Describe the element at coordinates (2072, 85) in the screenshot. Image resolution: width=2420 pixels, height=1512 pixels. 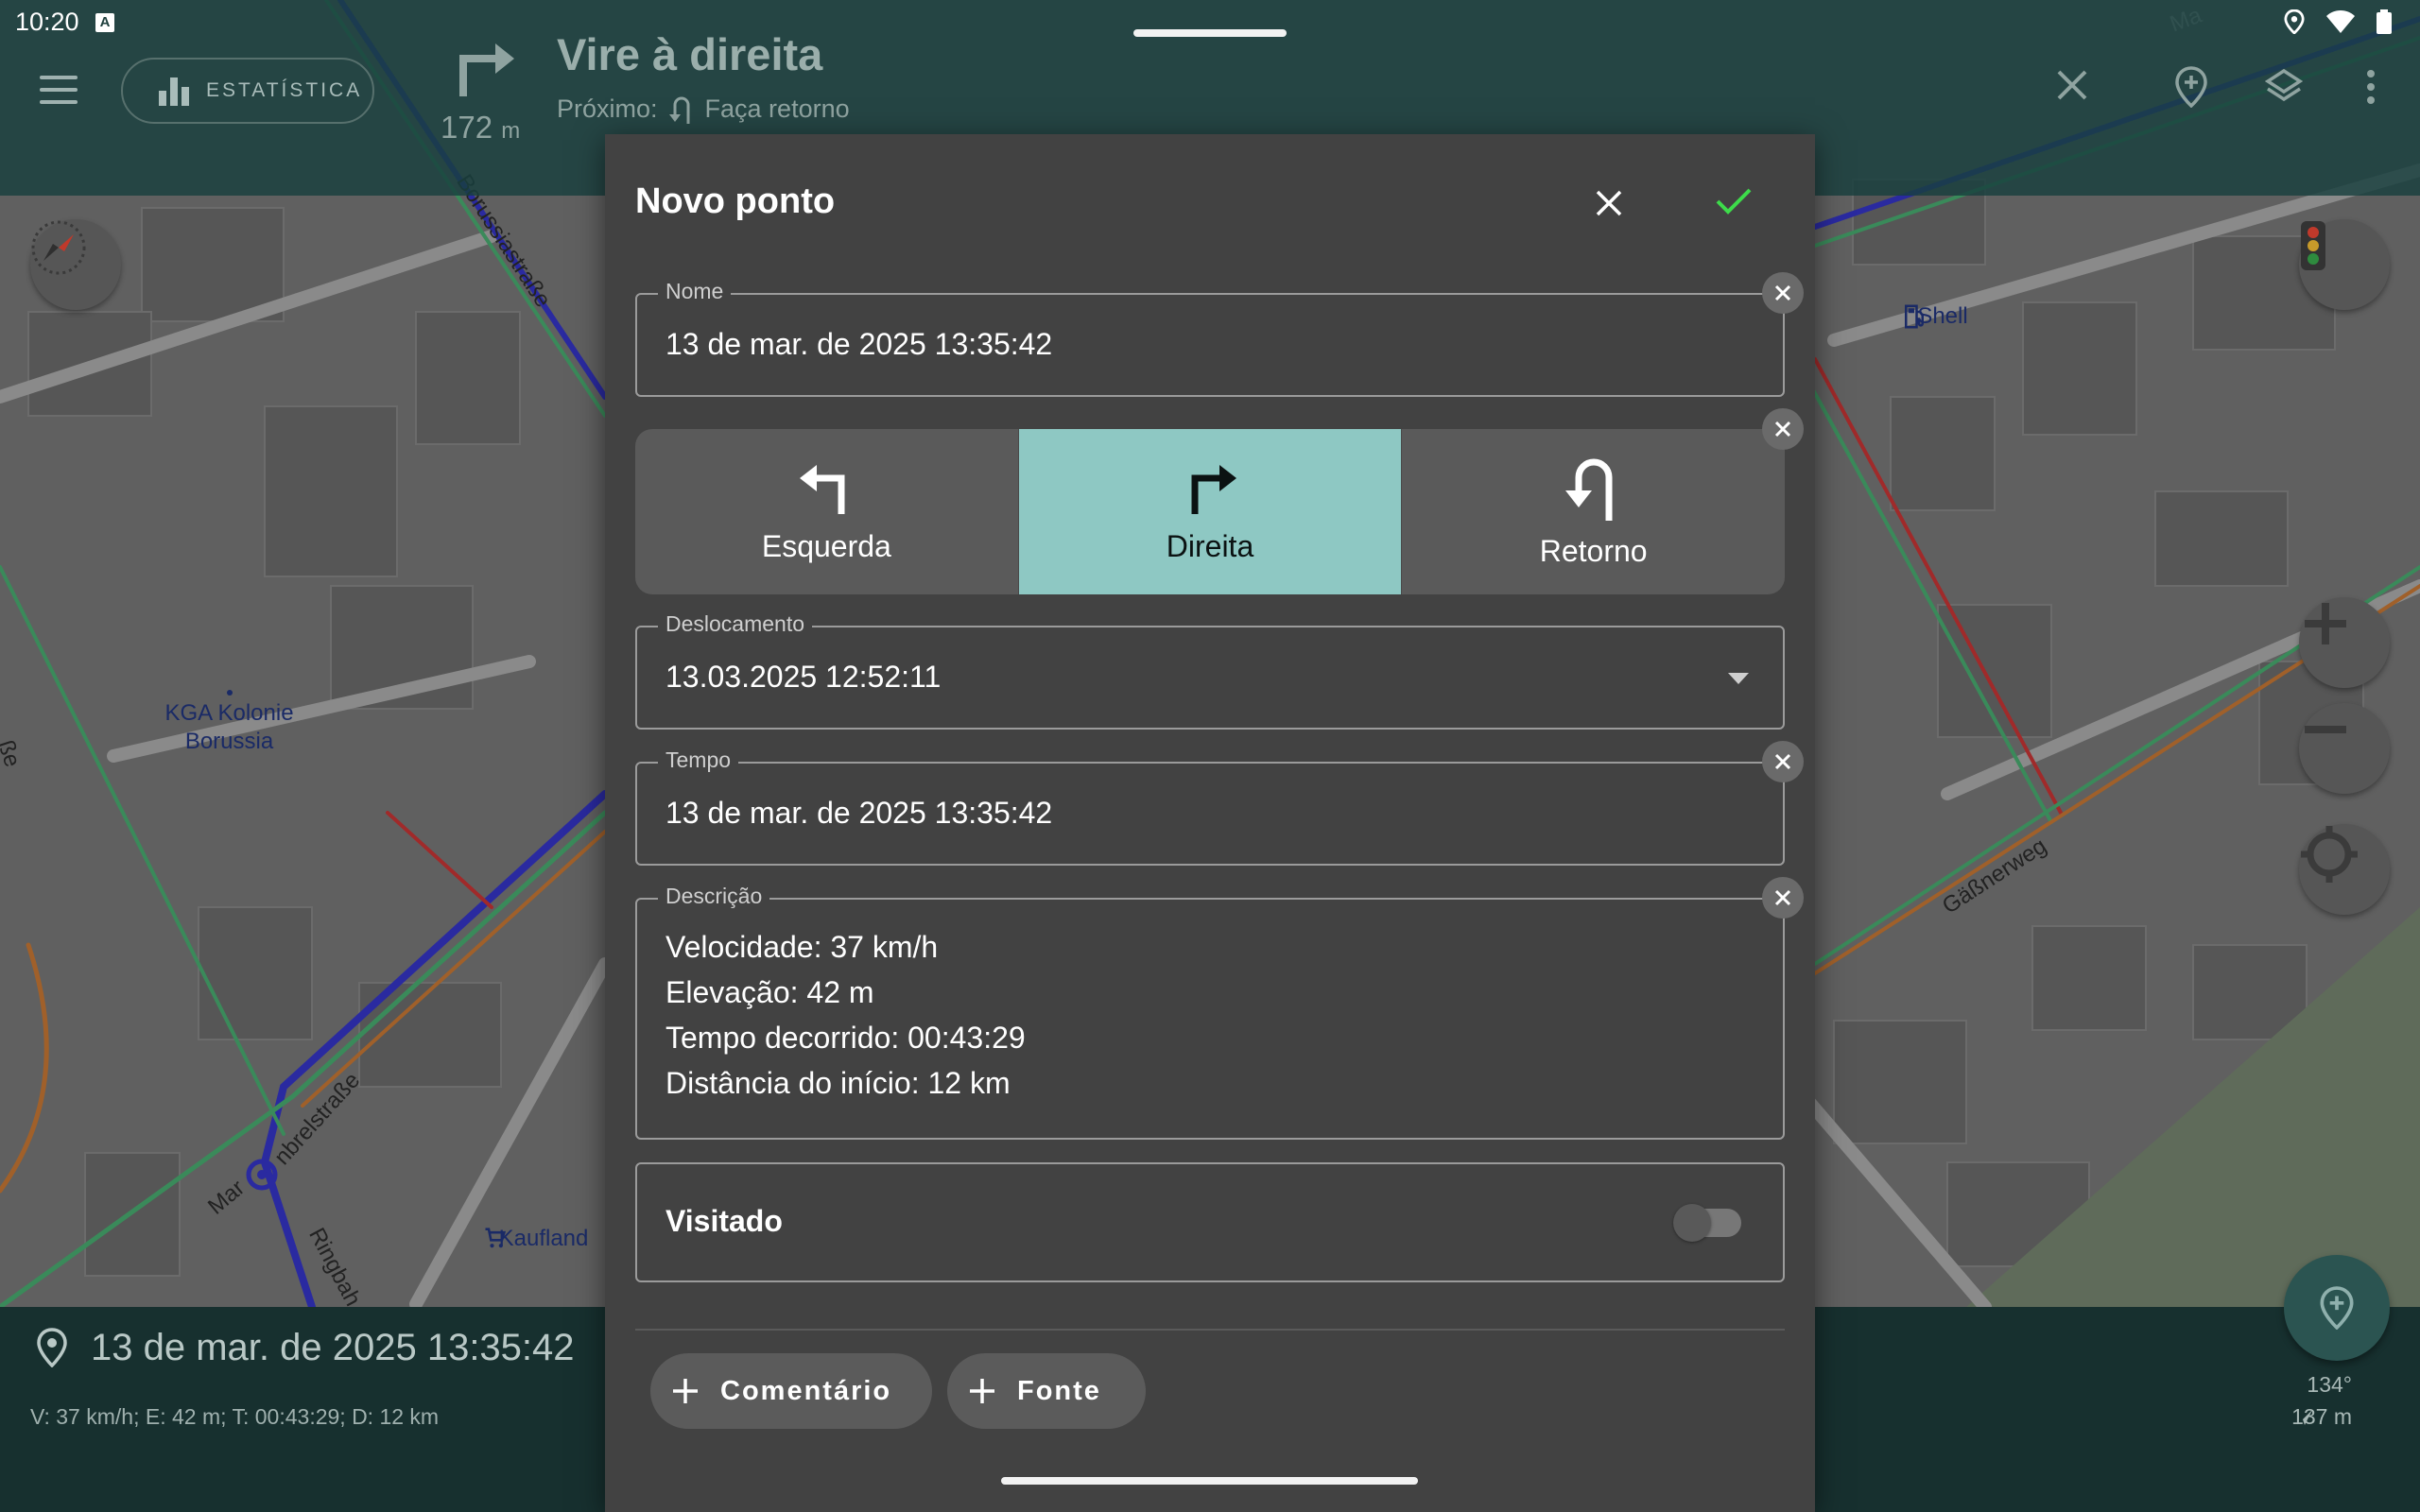
I see `close-navigation-icon` at that location.